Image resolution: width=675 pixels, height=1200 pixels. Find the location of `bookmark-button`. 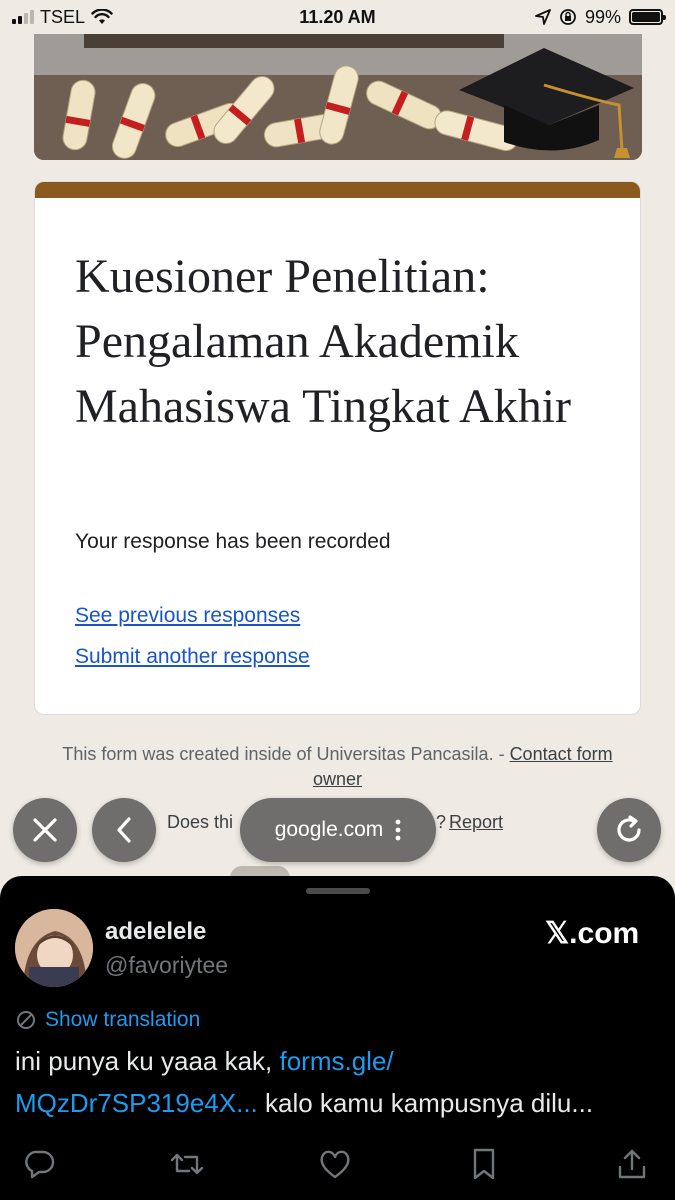

bookmark-button is located at coordinates (484, 1164).